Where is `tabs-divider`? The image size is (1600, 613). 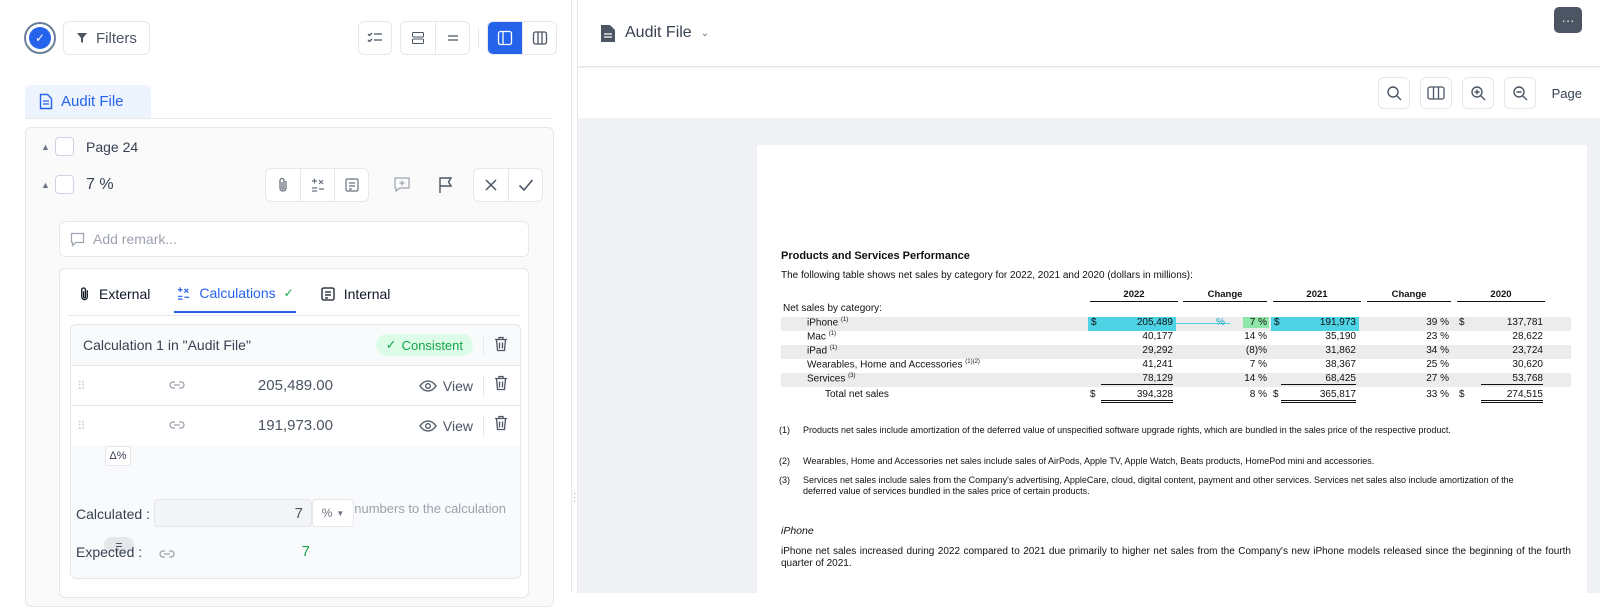 tabs-divider is located at coordinates (294, 315).